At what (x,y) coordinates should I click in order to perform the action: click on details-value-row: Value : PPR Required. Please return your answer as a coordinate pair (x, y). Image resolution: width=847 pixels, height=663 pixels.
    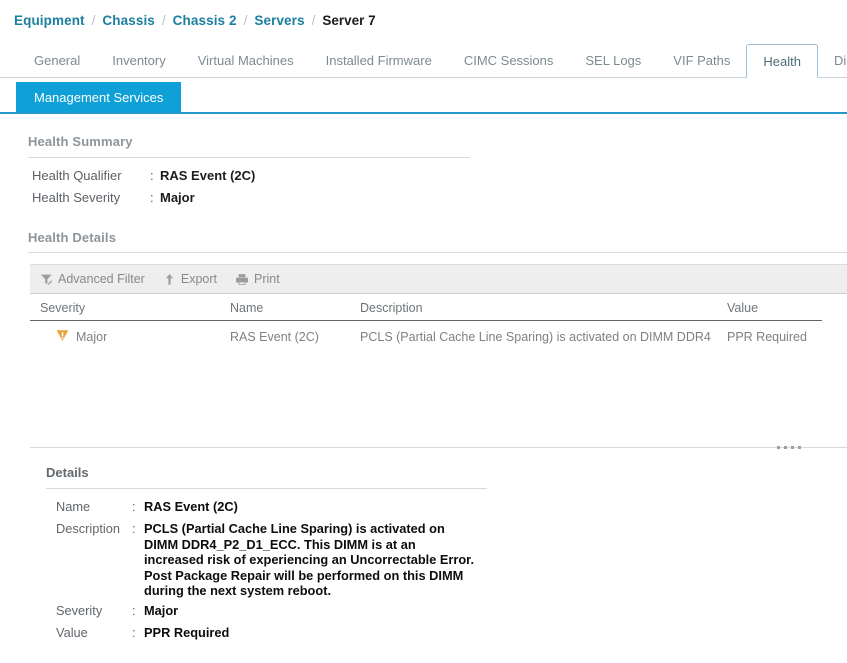
    Looking at the image, I should click on (142, 633).